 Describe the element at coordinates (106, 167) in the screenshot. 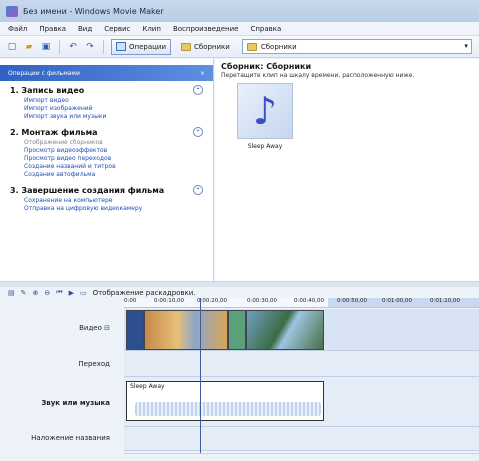

I see `link-make-titles: Создание названий и титров` at that location.